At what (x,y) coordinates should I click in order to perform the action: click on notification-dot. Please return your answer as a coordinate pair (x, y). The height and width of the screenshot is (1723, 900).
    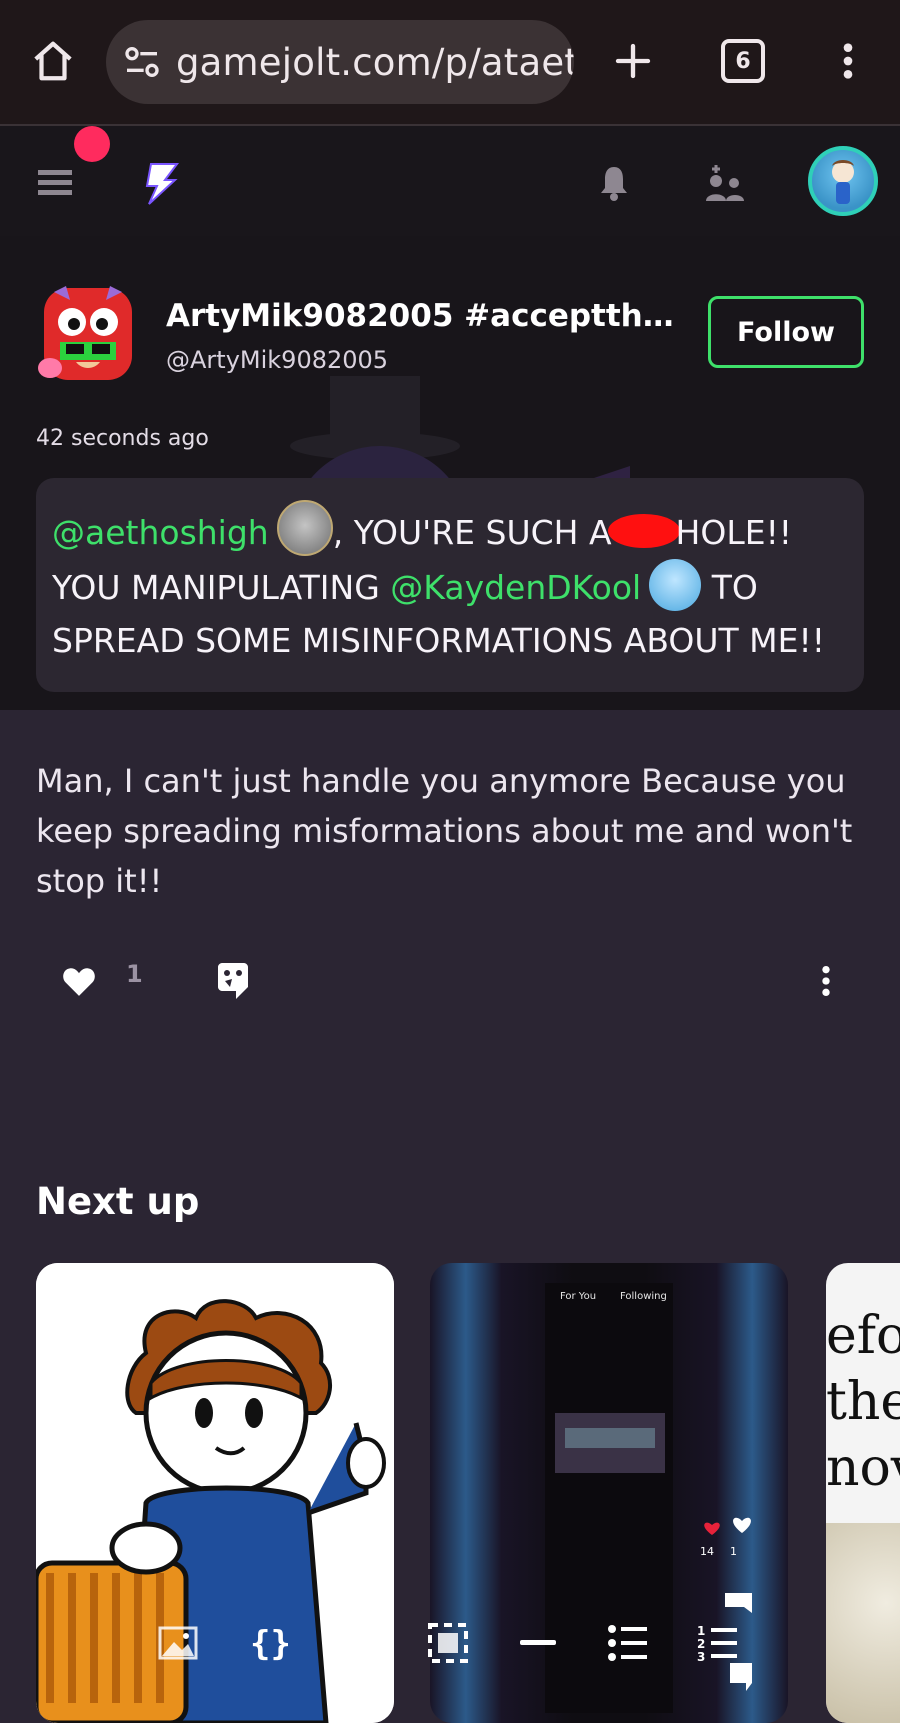
    Looking at the image, I should click on (92, 144).